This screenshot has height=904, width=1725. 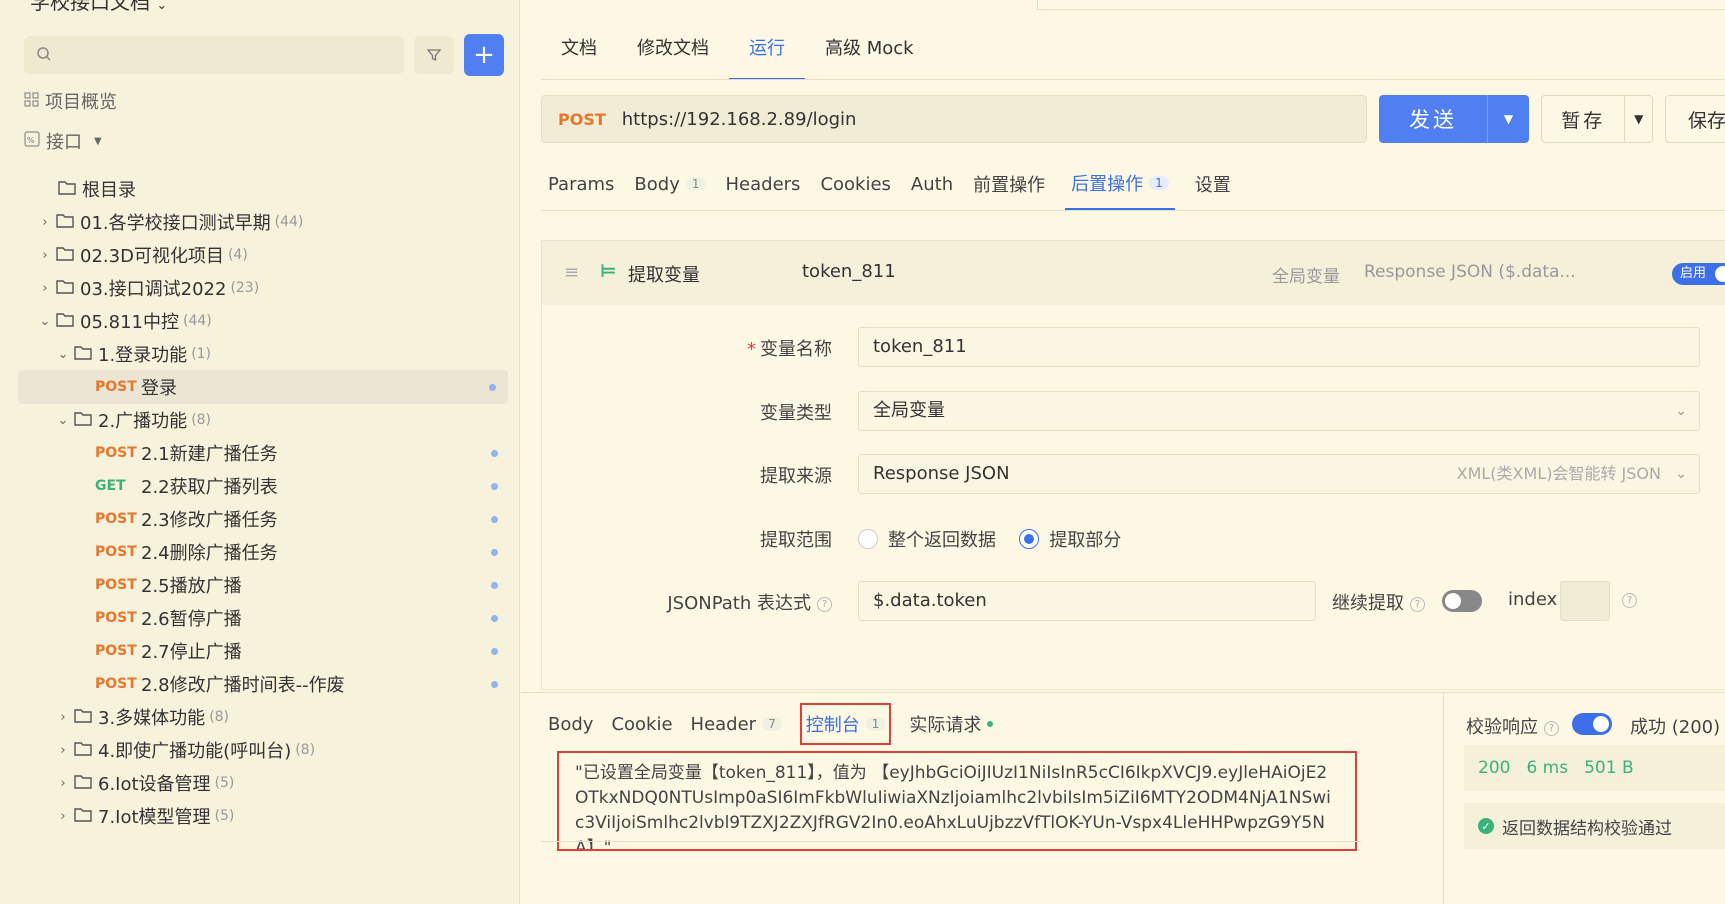 What do you see at coordinates (736, 724) in the screenshot?
I see `response-tab: Header 7` at bounding box center [736, 724].